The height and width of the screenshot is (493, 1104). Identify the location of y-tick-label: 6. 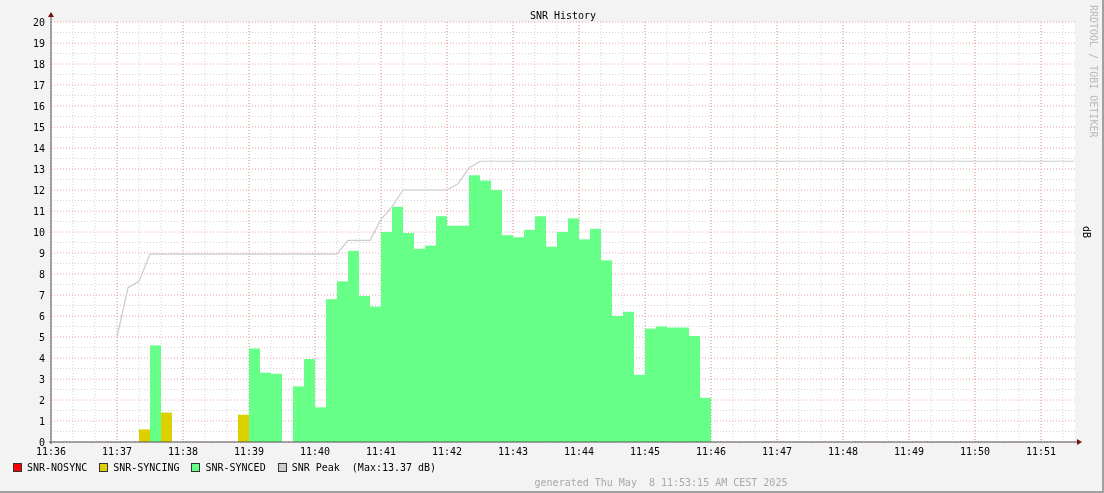
(41, 316).